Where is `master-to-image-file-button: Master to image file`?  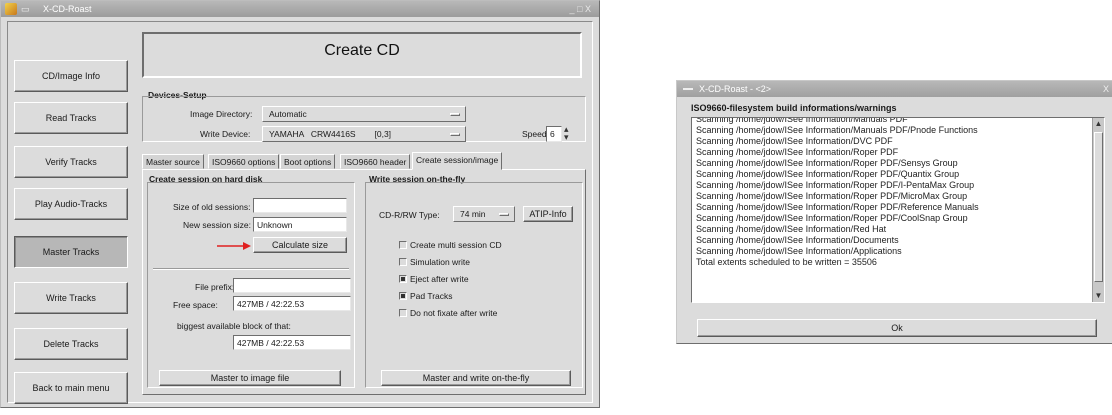
master-to-image-file-button: Master to image file is located at coordinates (250, 378).